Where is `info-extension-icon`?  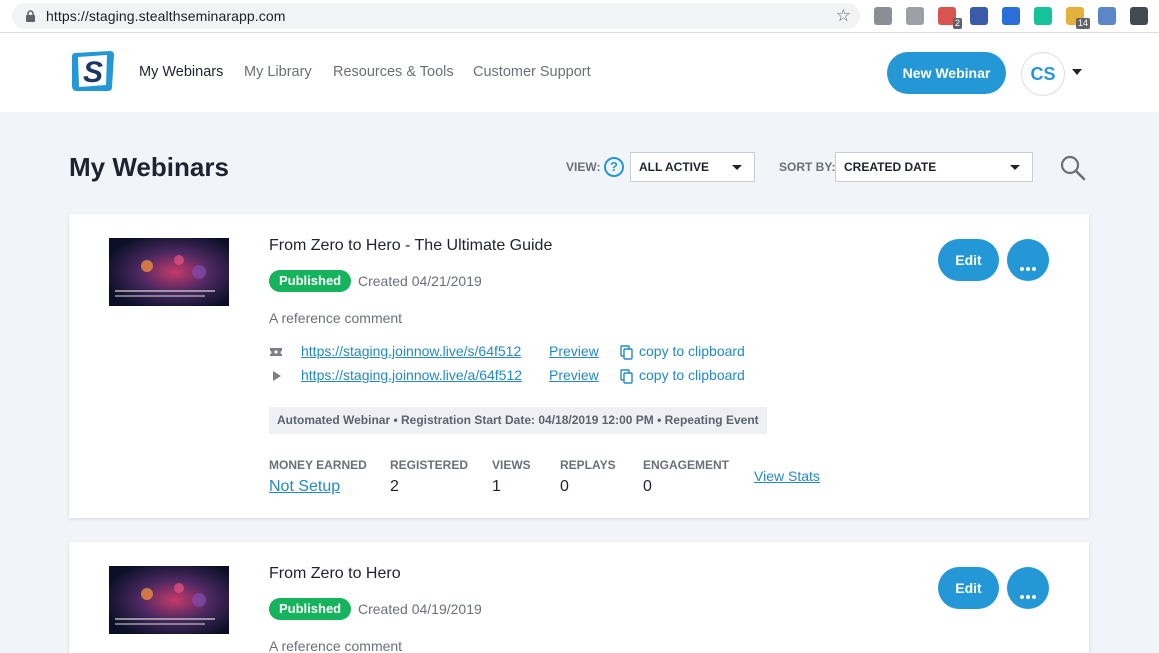 info-extension-icon is located at coordinates (1107, 16).